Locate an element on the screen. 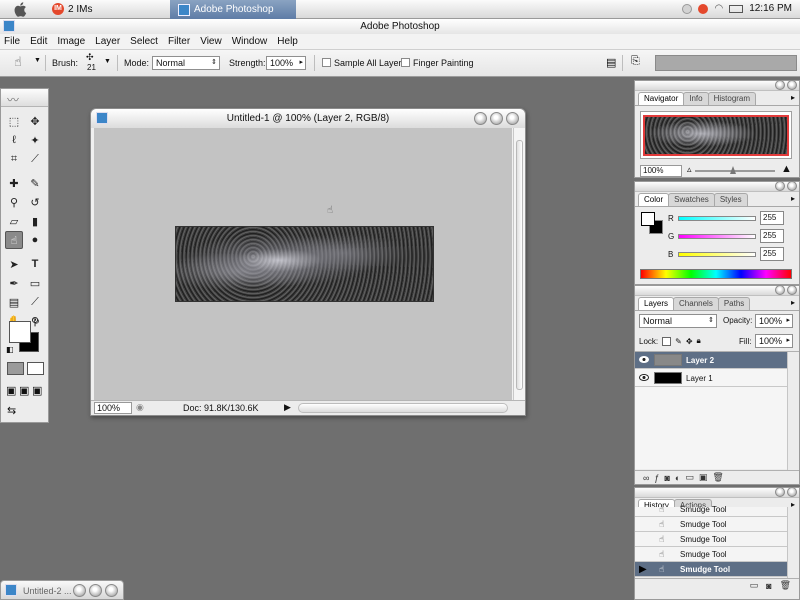 This screenshot has height=600, width=800. navigator-thumbnail is located at coordinates (716, 135).